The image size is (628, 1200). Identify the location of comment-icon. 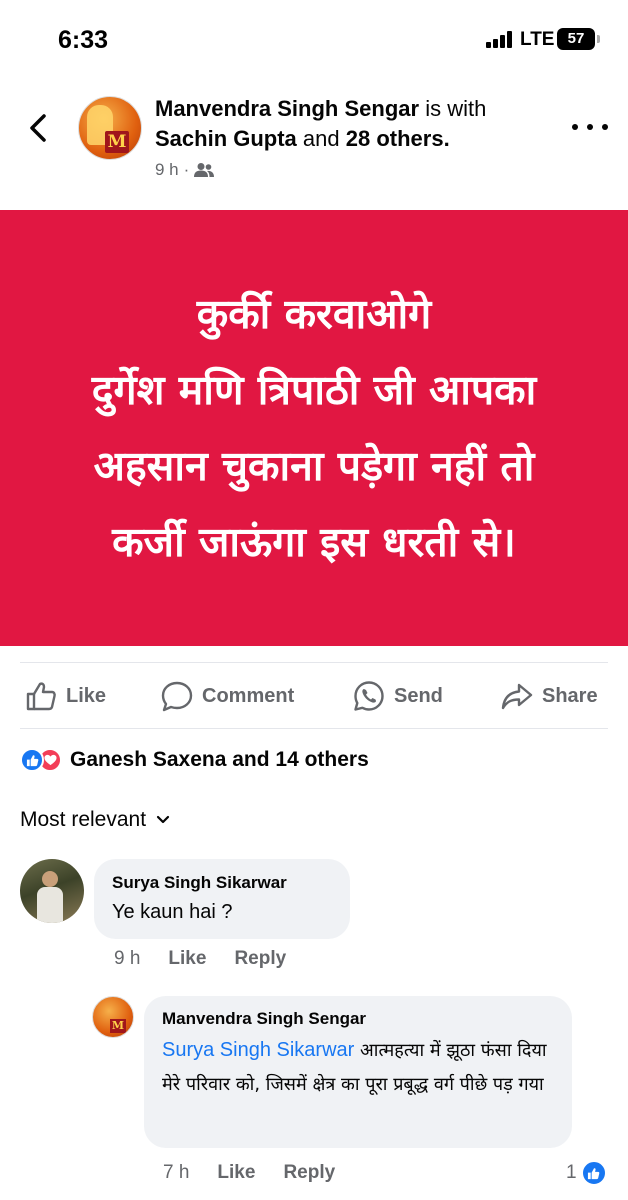
(177, 696).